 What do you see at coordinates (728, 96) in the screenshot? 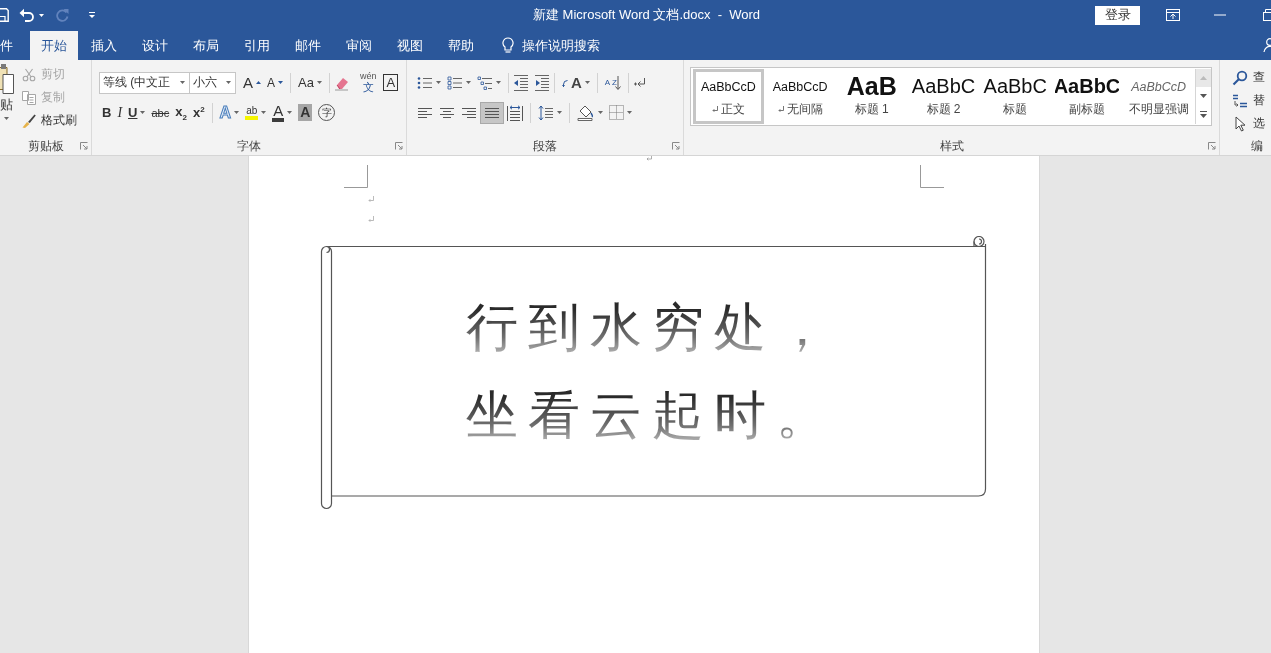
I see `style-item: AaBbCcD 正文` at bounding box center [728, 96].